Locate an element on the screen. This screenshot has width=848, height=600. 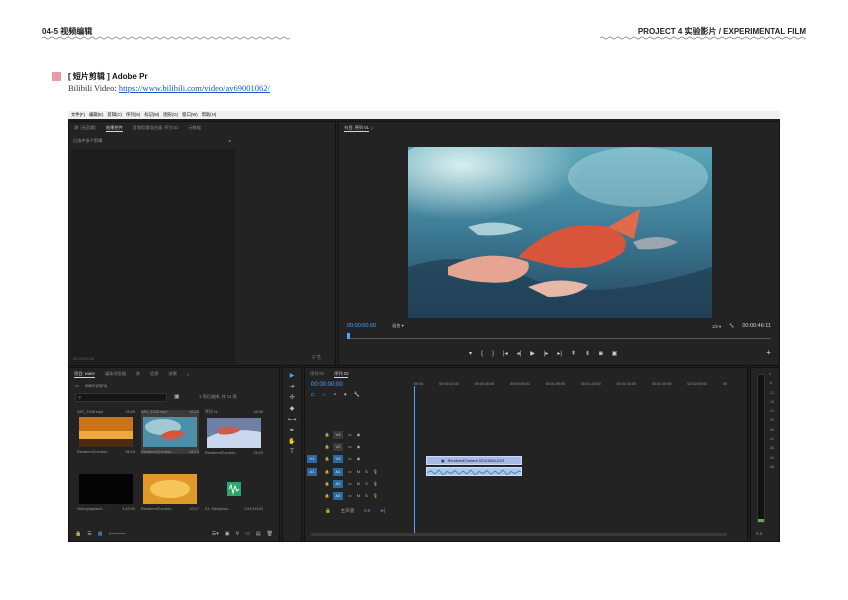
pen-tool-icon: ✒ is located at coordinates (291, 430).